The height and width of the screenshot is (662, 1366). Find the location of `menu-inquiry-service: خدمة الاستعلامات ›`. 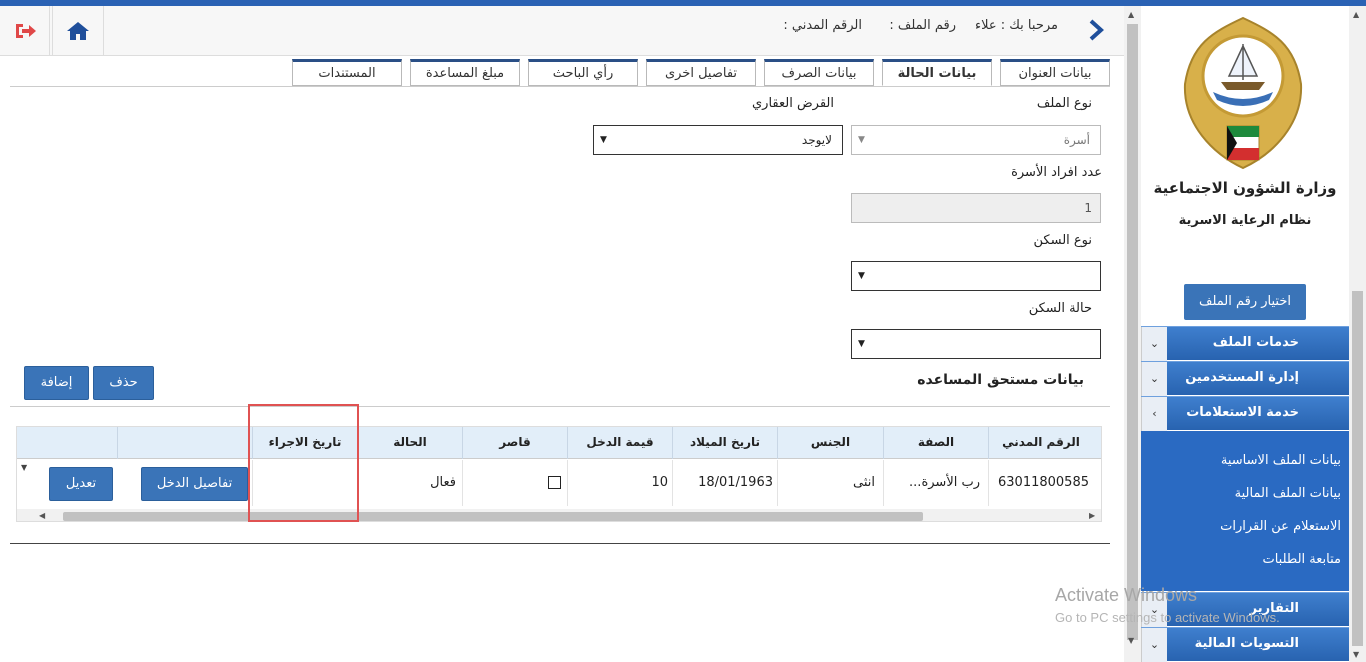

menu-inquiry-service: خدمة الاستعلامات › is located at coordinates (1245, 413).